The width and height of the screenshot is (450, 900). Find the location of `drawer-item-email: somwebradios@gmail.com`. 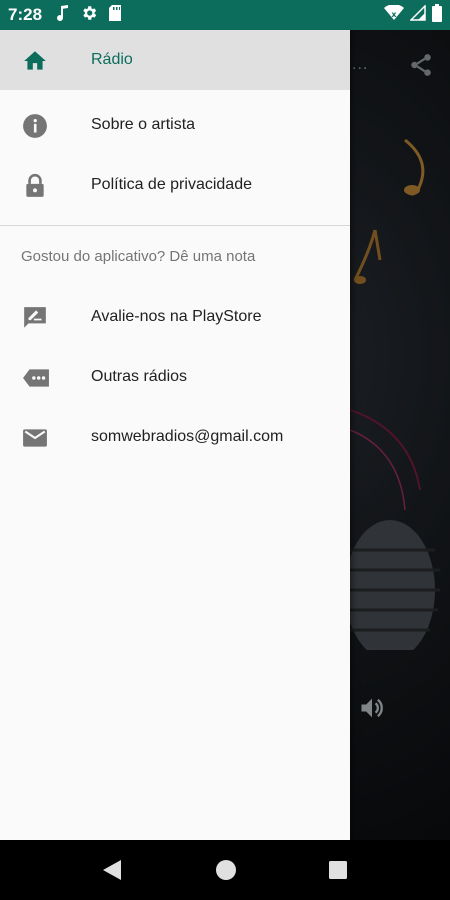

drawer-item-email: somwebradios@gmail.com is located at coordinates (175, 437).